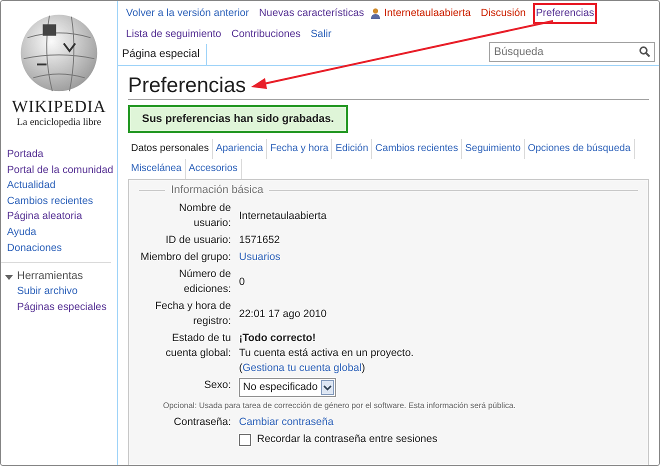  Describe the element at coordinates (47, 292) in the screenshot. I see `sidebar-link: Subir archivo` at that location.